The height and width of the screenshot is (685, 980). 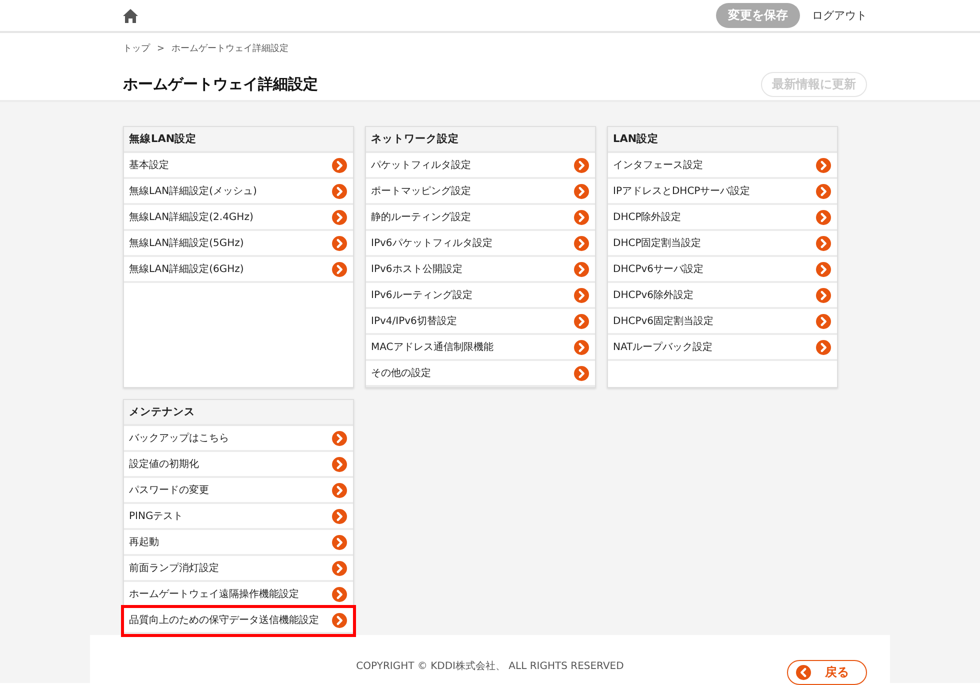 I want to click on menu-item: PINGテスト, so click(x=238, y=517).